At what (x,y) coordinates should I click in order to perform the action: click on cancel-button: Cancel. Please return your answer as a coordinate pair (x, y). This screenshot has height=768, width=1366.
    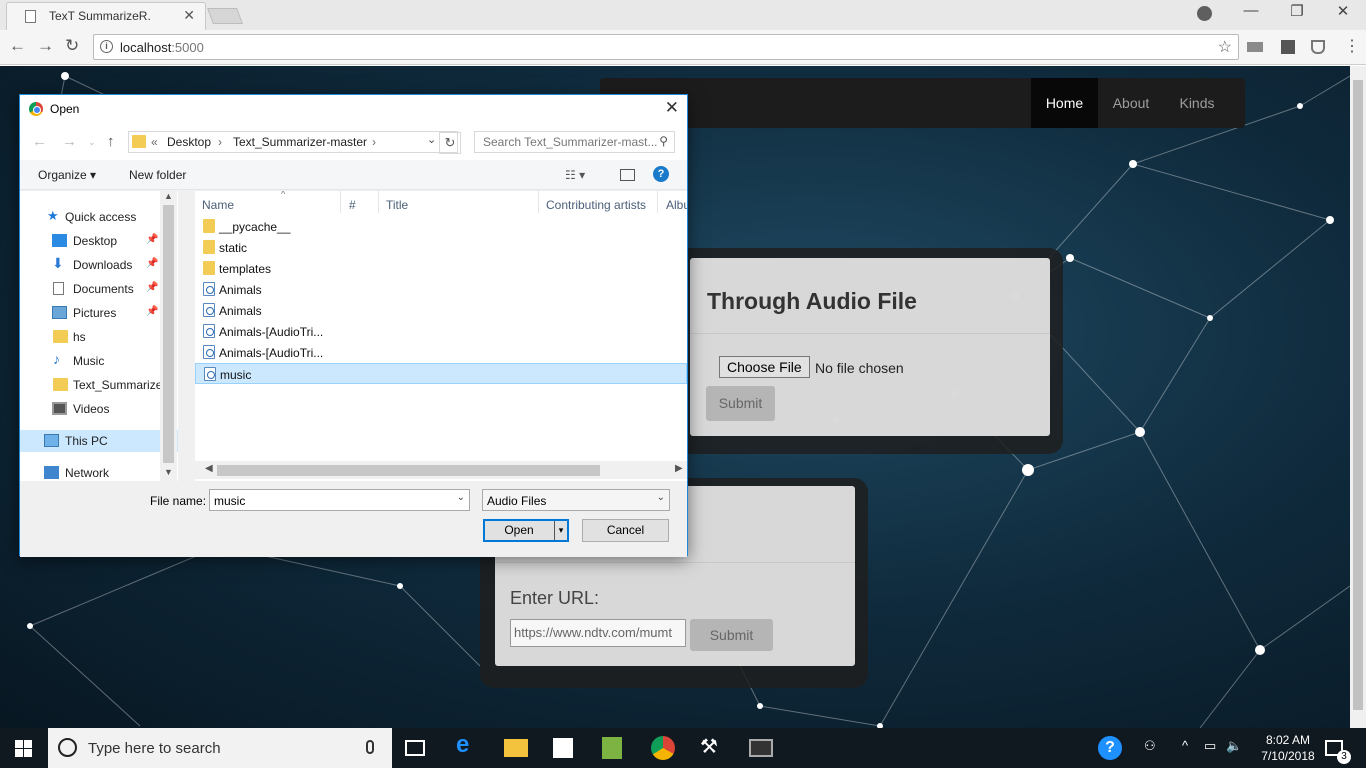
    Looking at the image, I should click on (625, 530).